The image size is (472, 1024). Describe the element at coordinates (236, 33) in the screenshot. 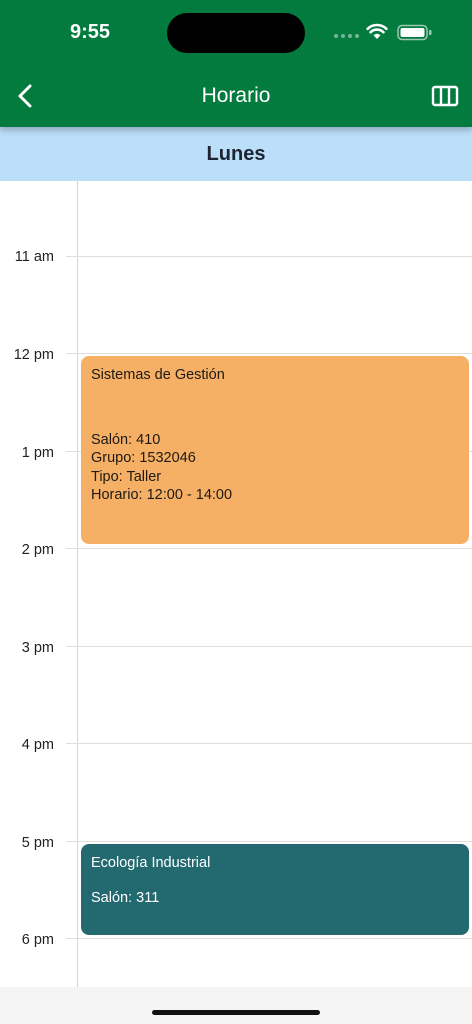

I see `dynamic-island` at that location.